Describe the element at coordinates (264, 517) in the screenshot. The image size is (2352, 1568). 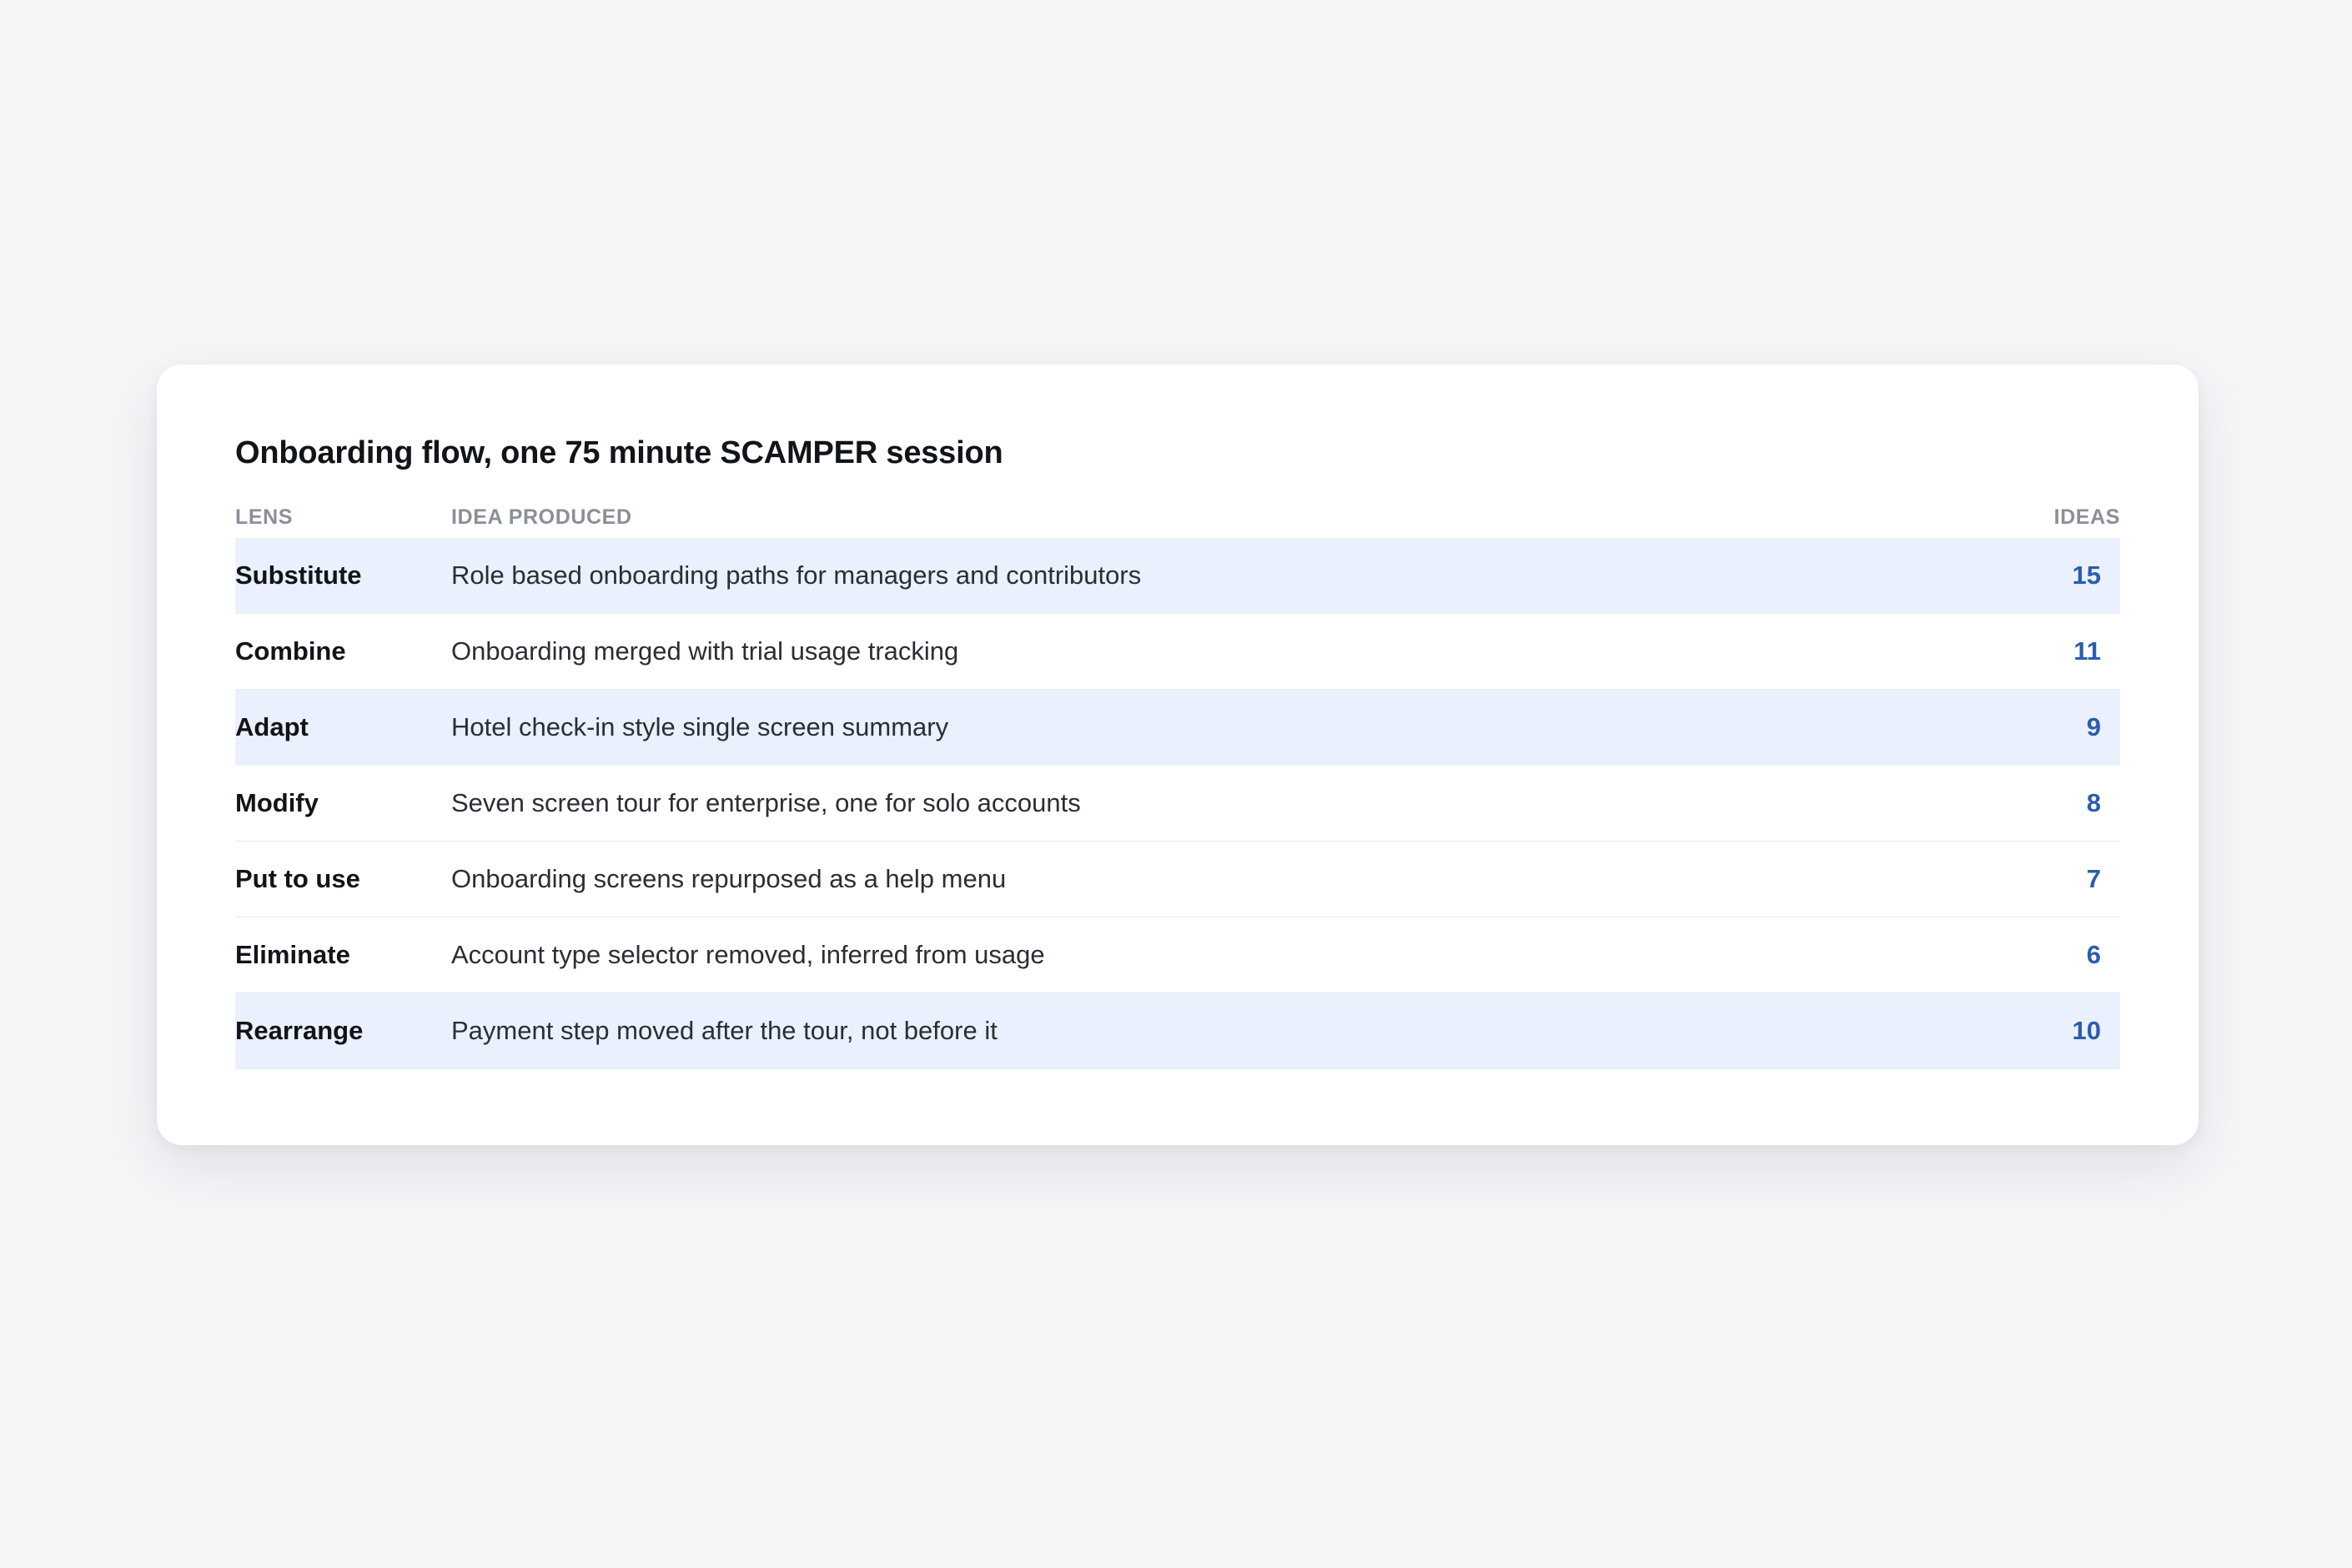
I see `header-lens: LENS` at that location.